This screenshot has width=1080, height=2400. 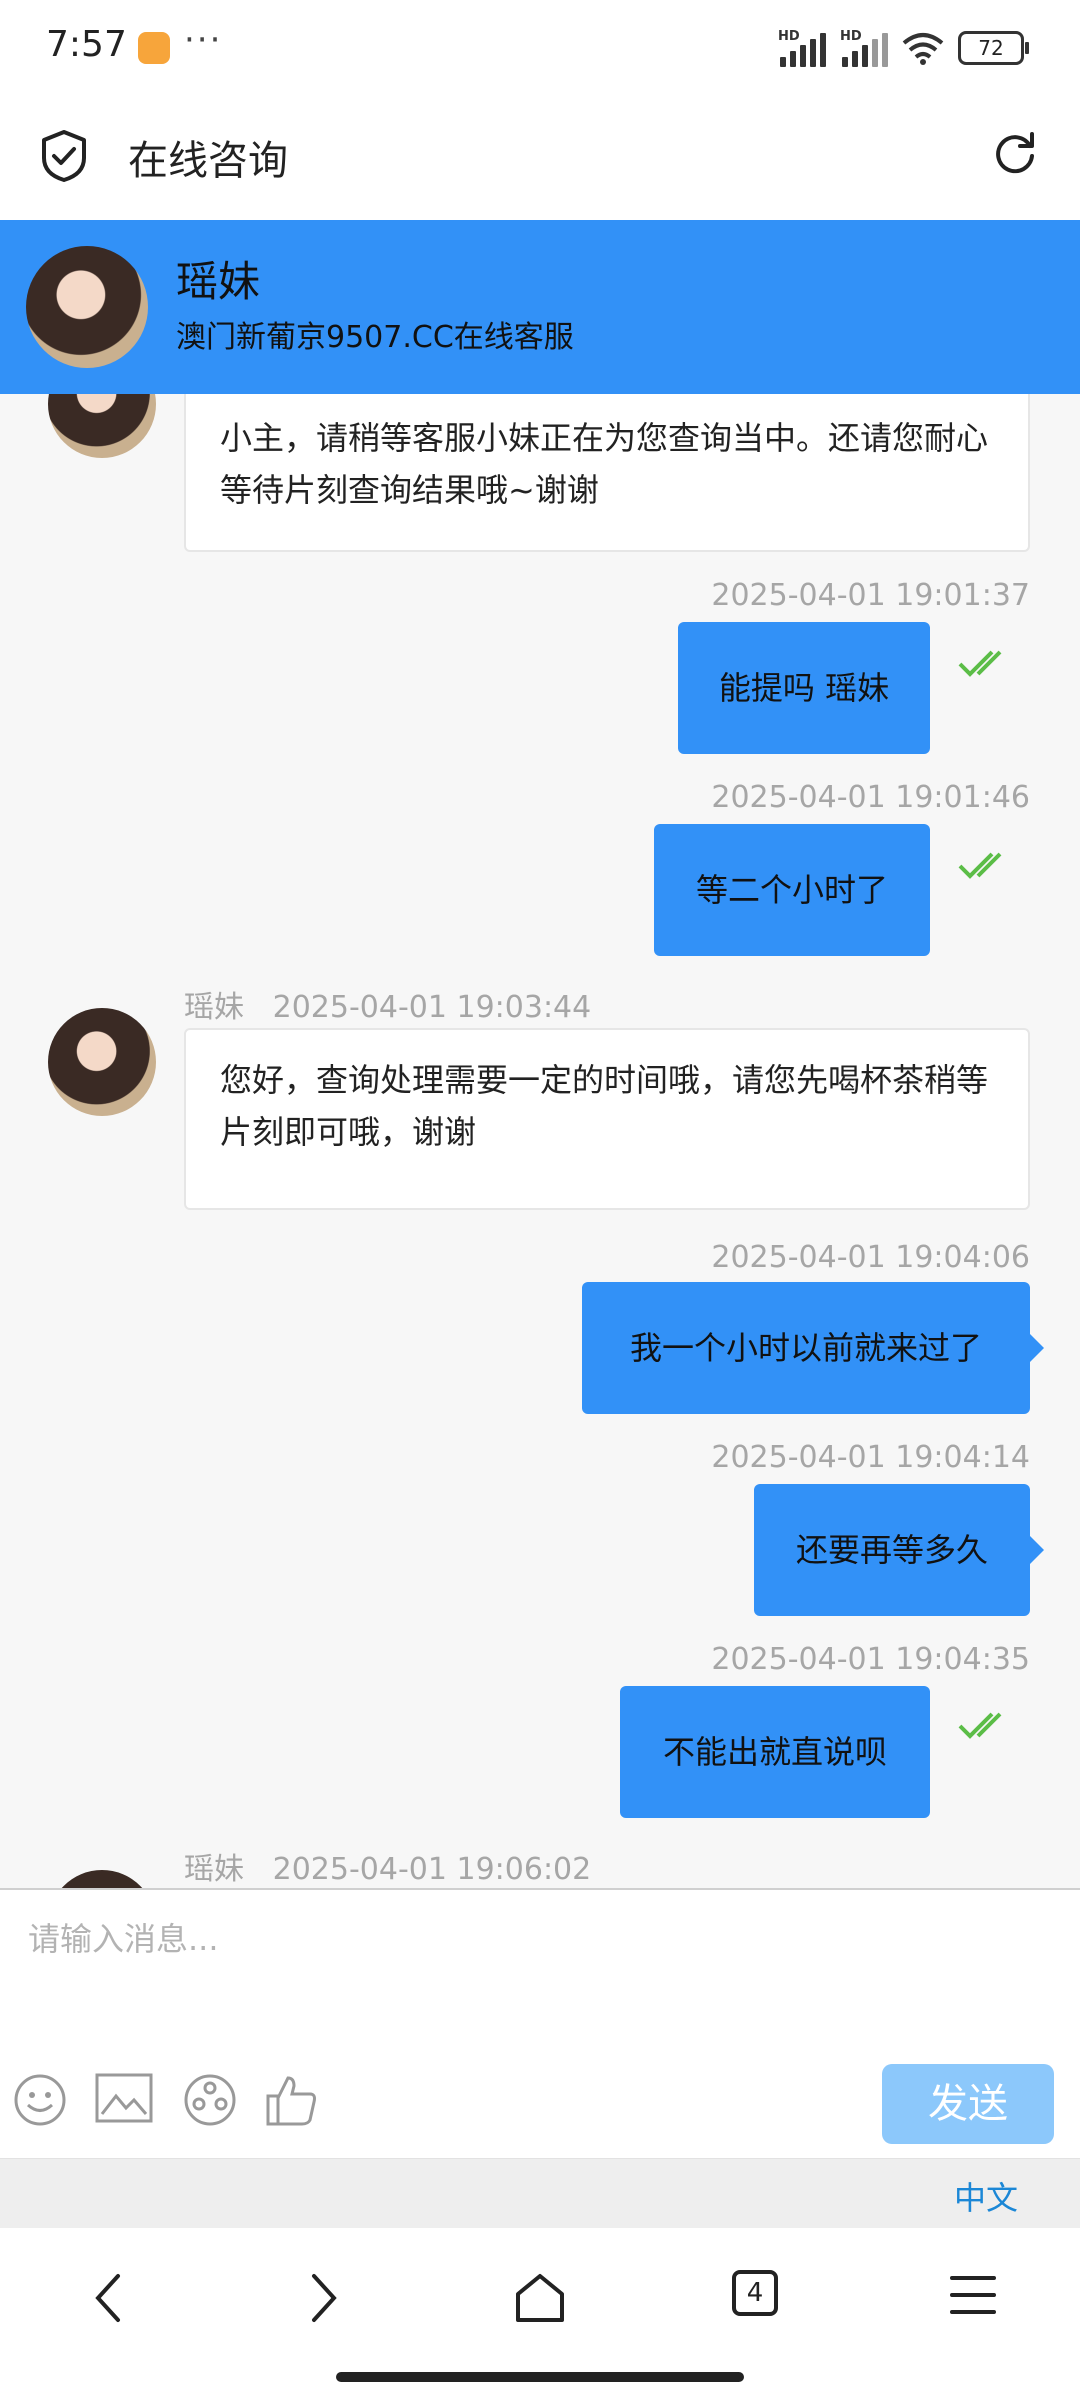 I want to click on wifi-icon, so click(x=923, y=49).